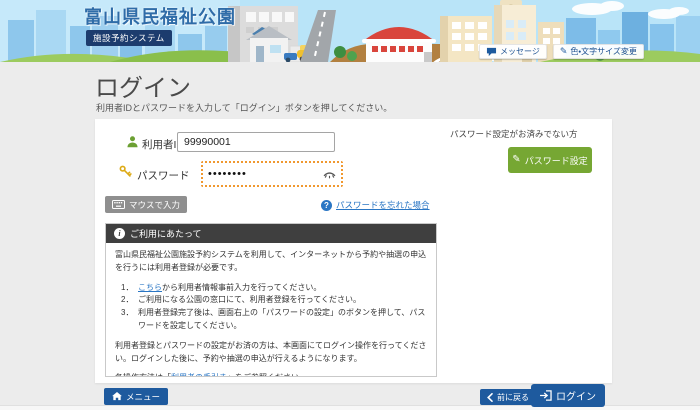  I want to click on forgot-password-label: パスワードを忘れた場合, so click(383, 205).